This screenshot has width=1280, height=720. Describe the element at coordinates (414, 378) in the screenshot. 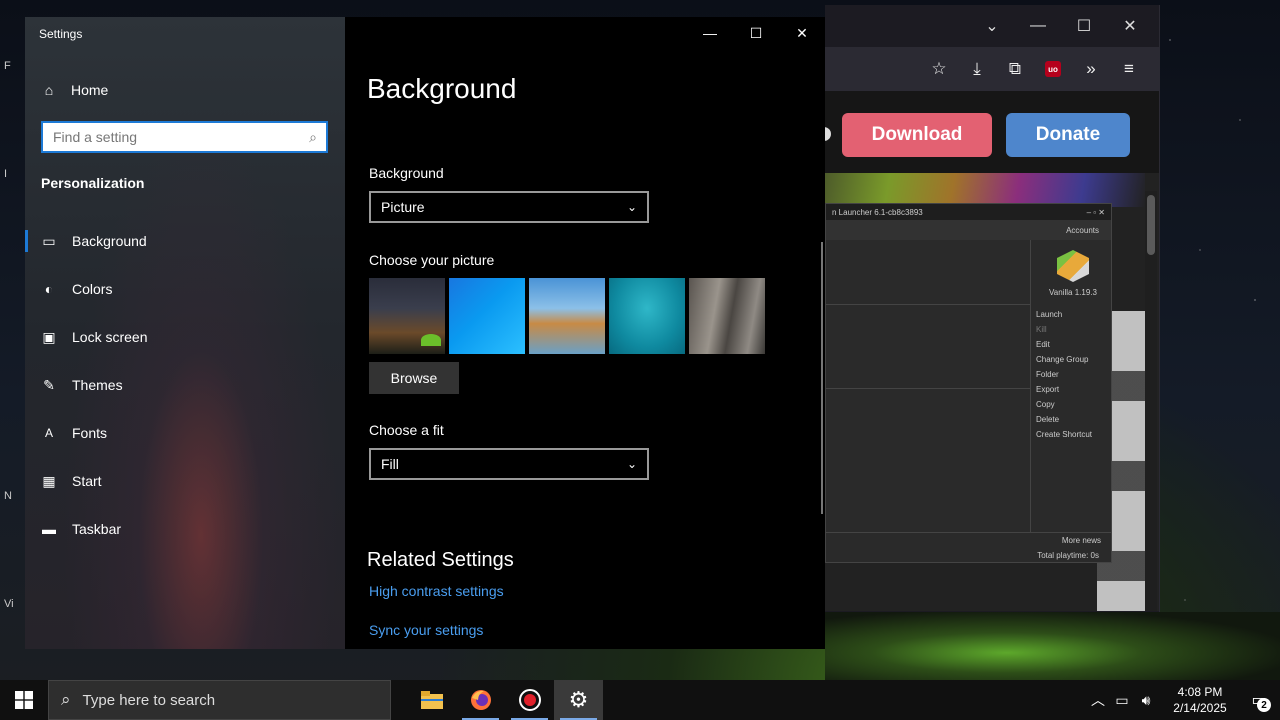

I see `browse-button: Browse` at that location.